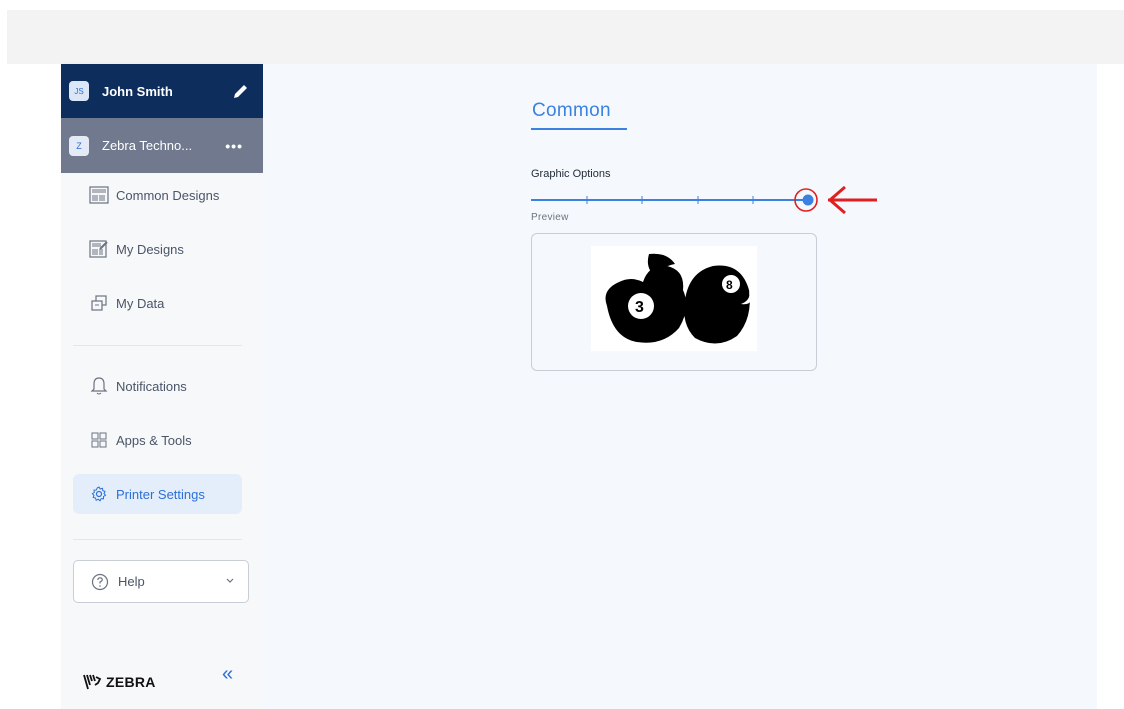 Image resolution: width=1124 pixels, height=709 pixels. I want to click on nav-apps-tools: Apps & Tools, so click(157, 440).